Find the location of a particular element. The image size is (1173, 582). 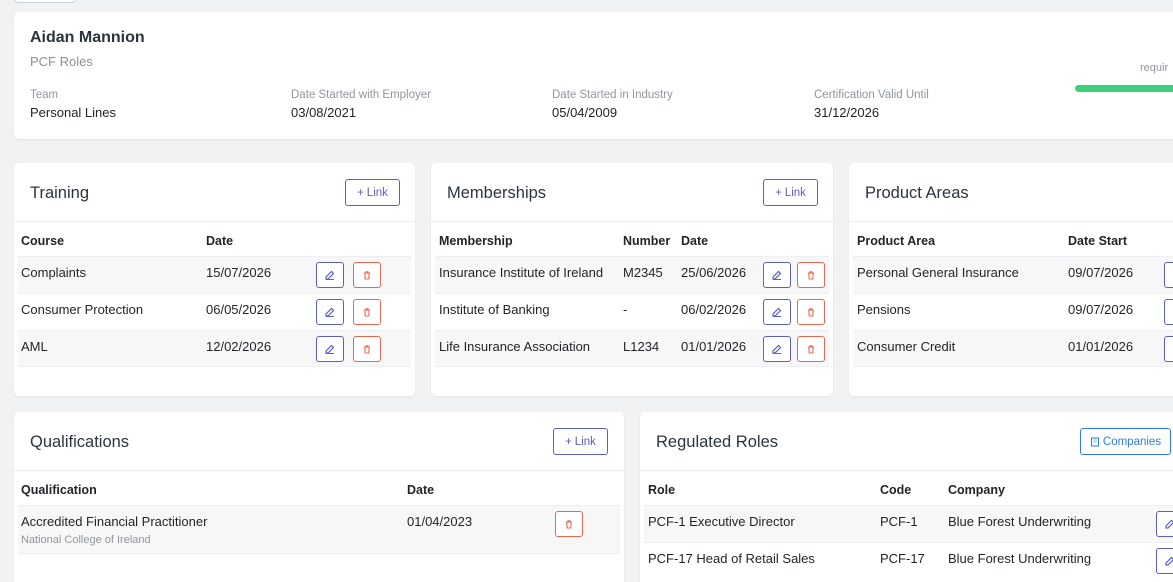

memberships-link-button: + Link is located at coordinates (790, 192).